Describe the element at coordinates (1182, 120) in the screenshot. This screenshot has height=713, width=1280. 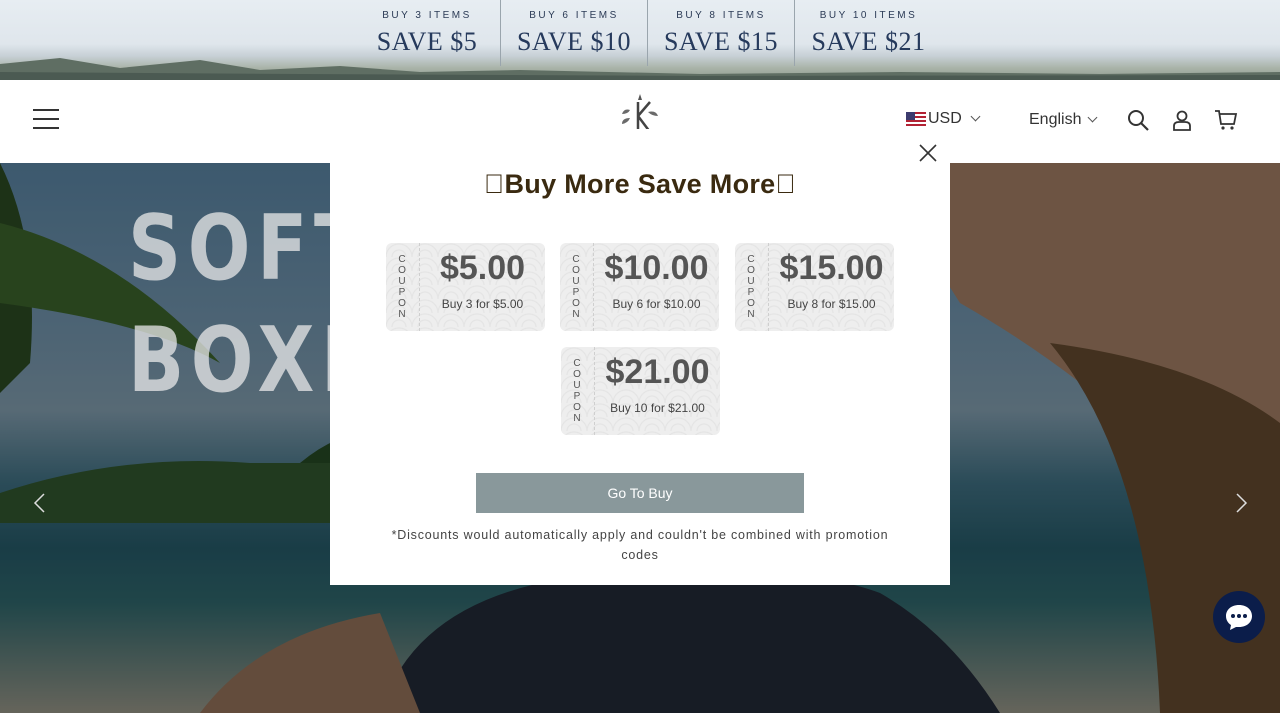
I see `account-icon` at that location.